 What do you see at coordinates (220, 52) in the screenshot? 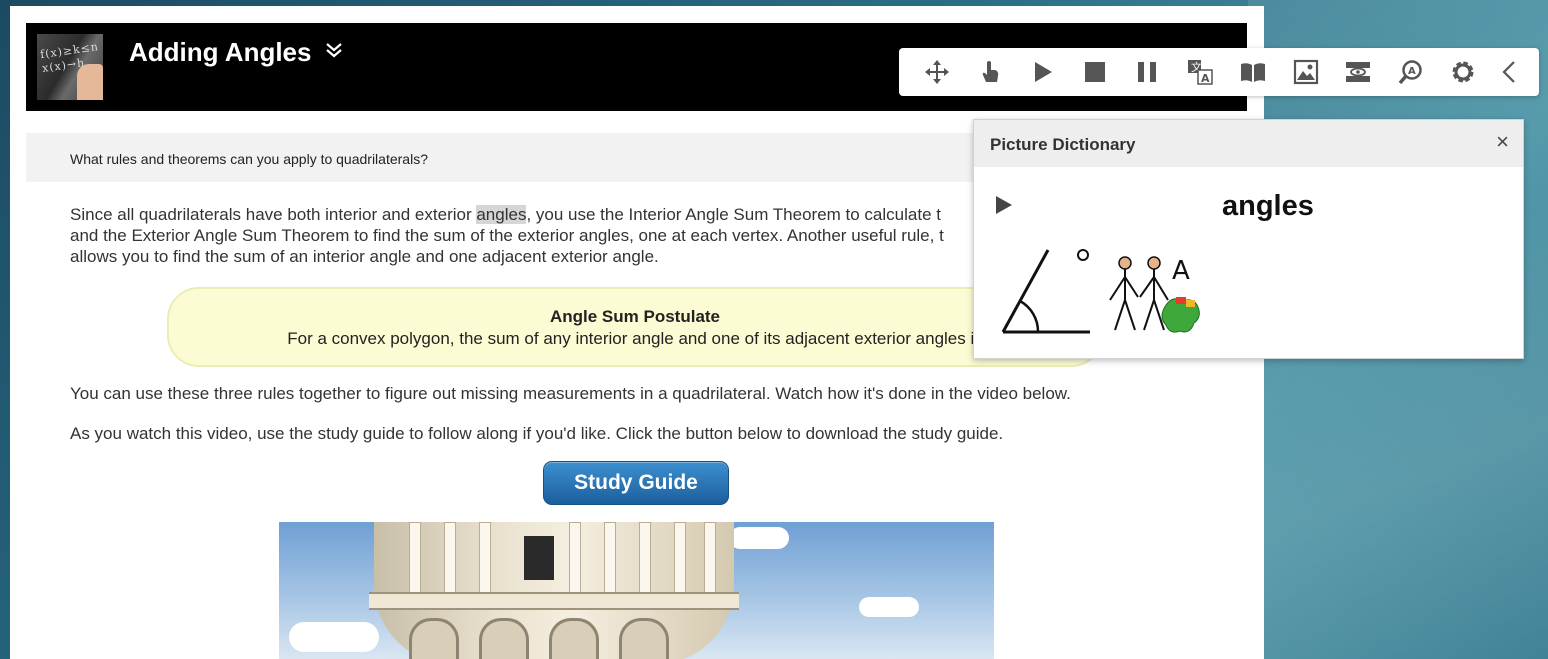
I see `lesson-title: Adding Angles` at bounding box center [220, 52].